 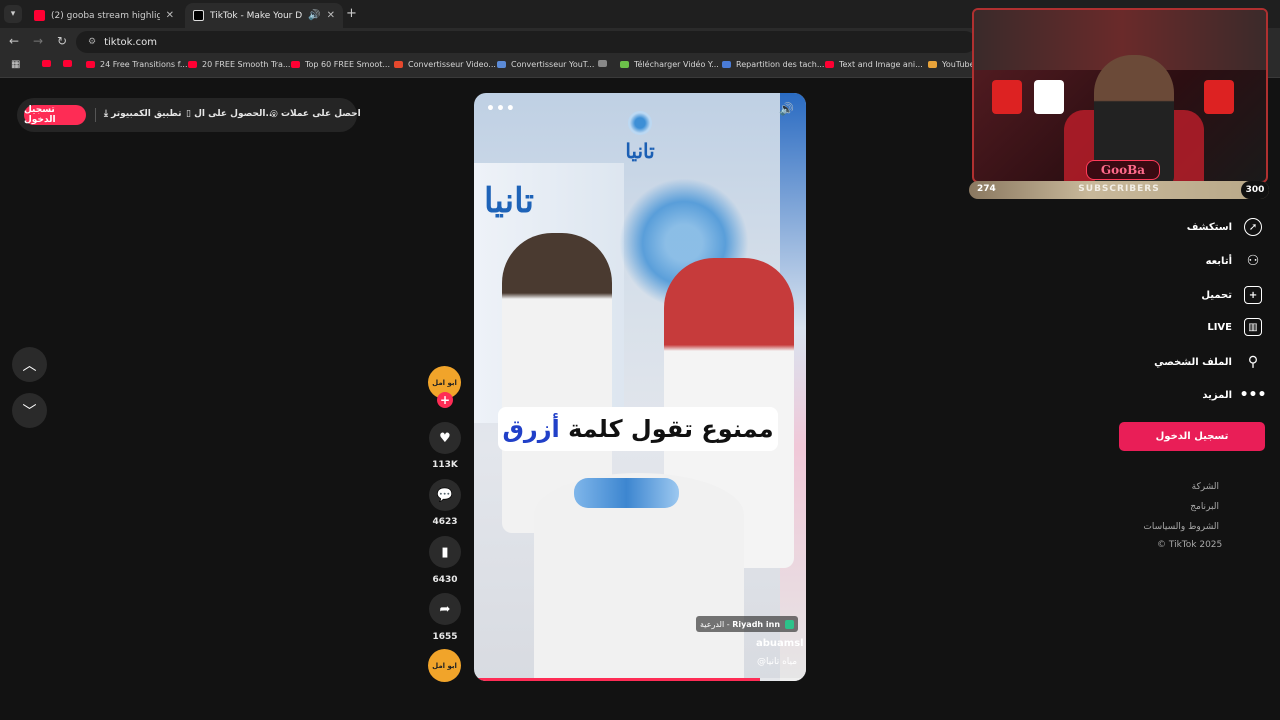 What do you see at coordinates (777, 662) in the screenshot?
I see `video-handle: @مياه تانيا` at bounding box center [777, 662].